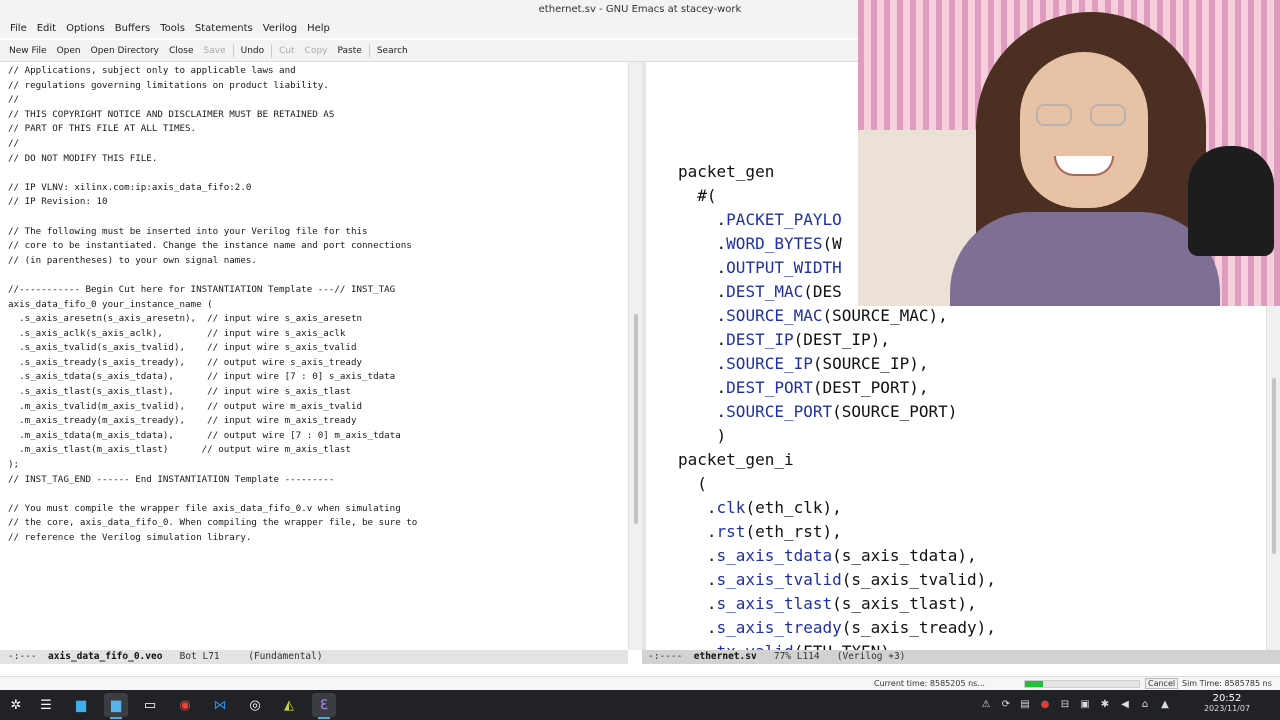 The image size is (1280, 720). I want to click on undo-button: Undo, so click(253, 51).